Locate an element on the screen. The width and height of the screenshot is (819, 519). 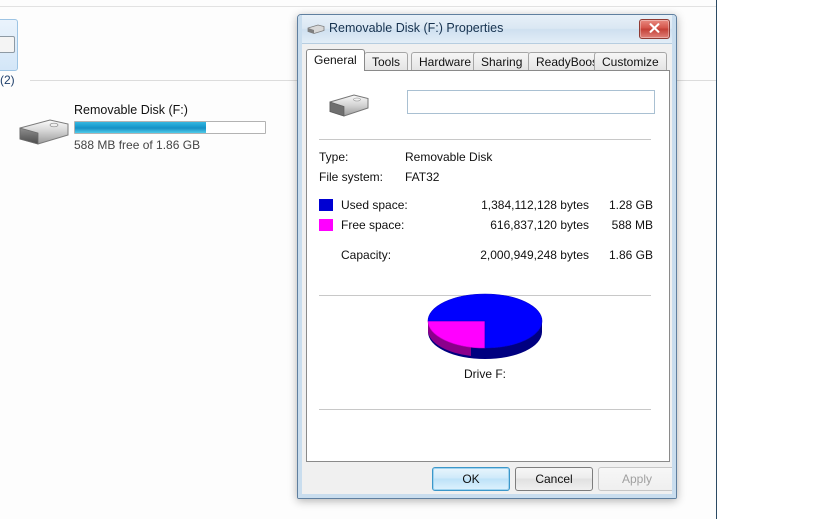
tab-customize: Customize is located at coordinates (630, 61).